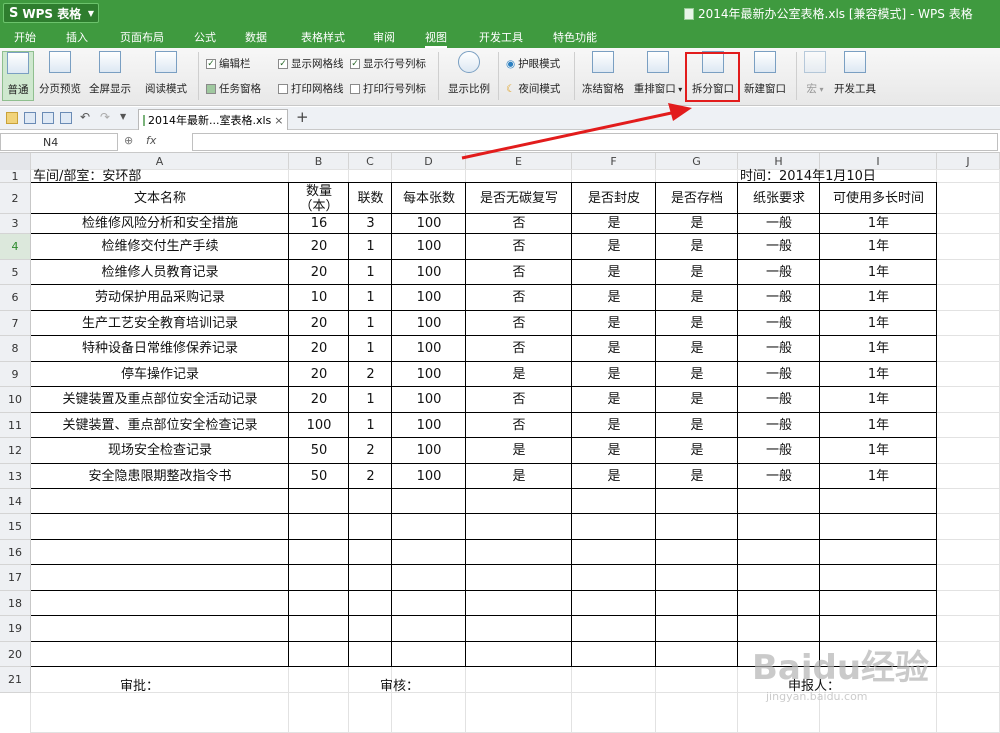 Image resolution: width=1000 pixels, height=733 pixels. I want to click on row-header: 16, so click(15, 552).